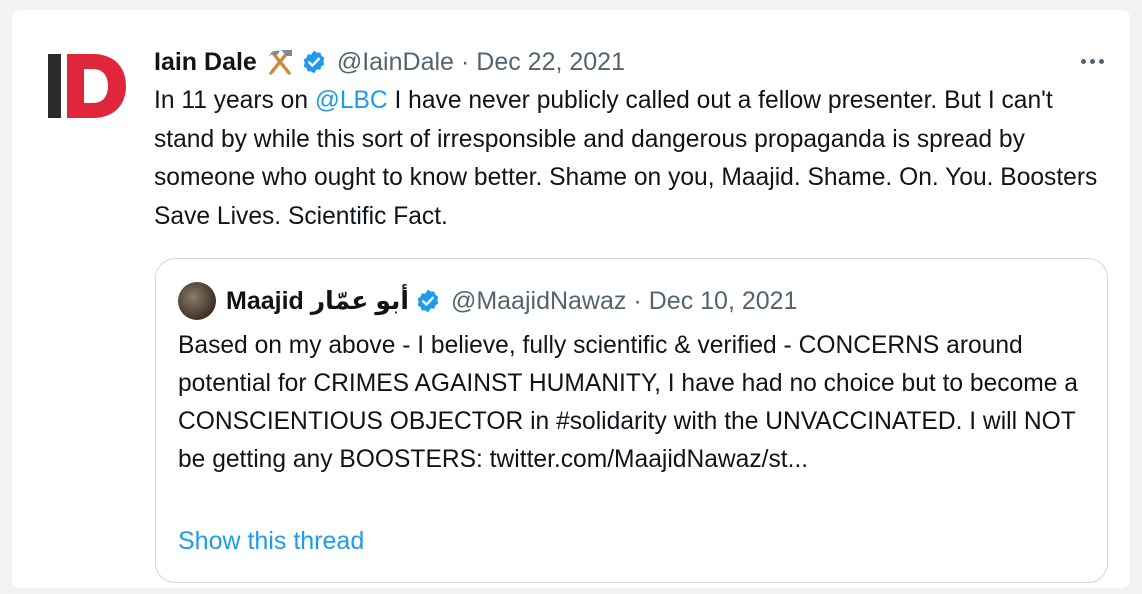 This screenshot has width=1142, height=594. I want to click on logo-i-bar, so click(54, 86).